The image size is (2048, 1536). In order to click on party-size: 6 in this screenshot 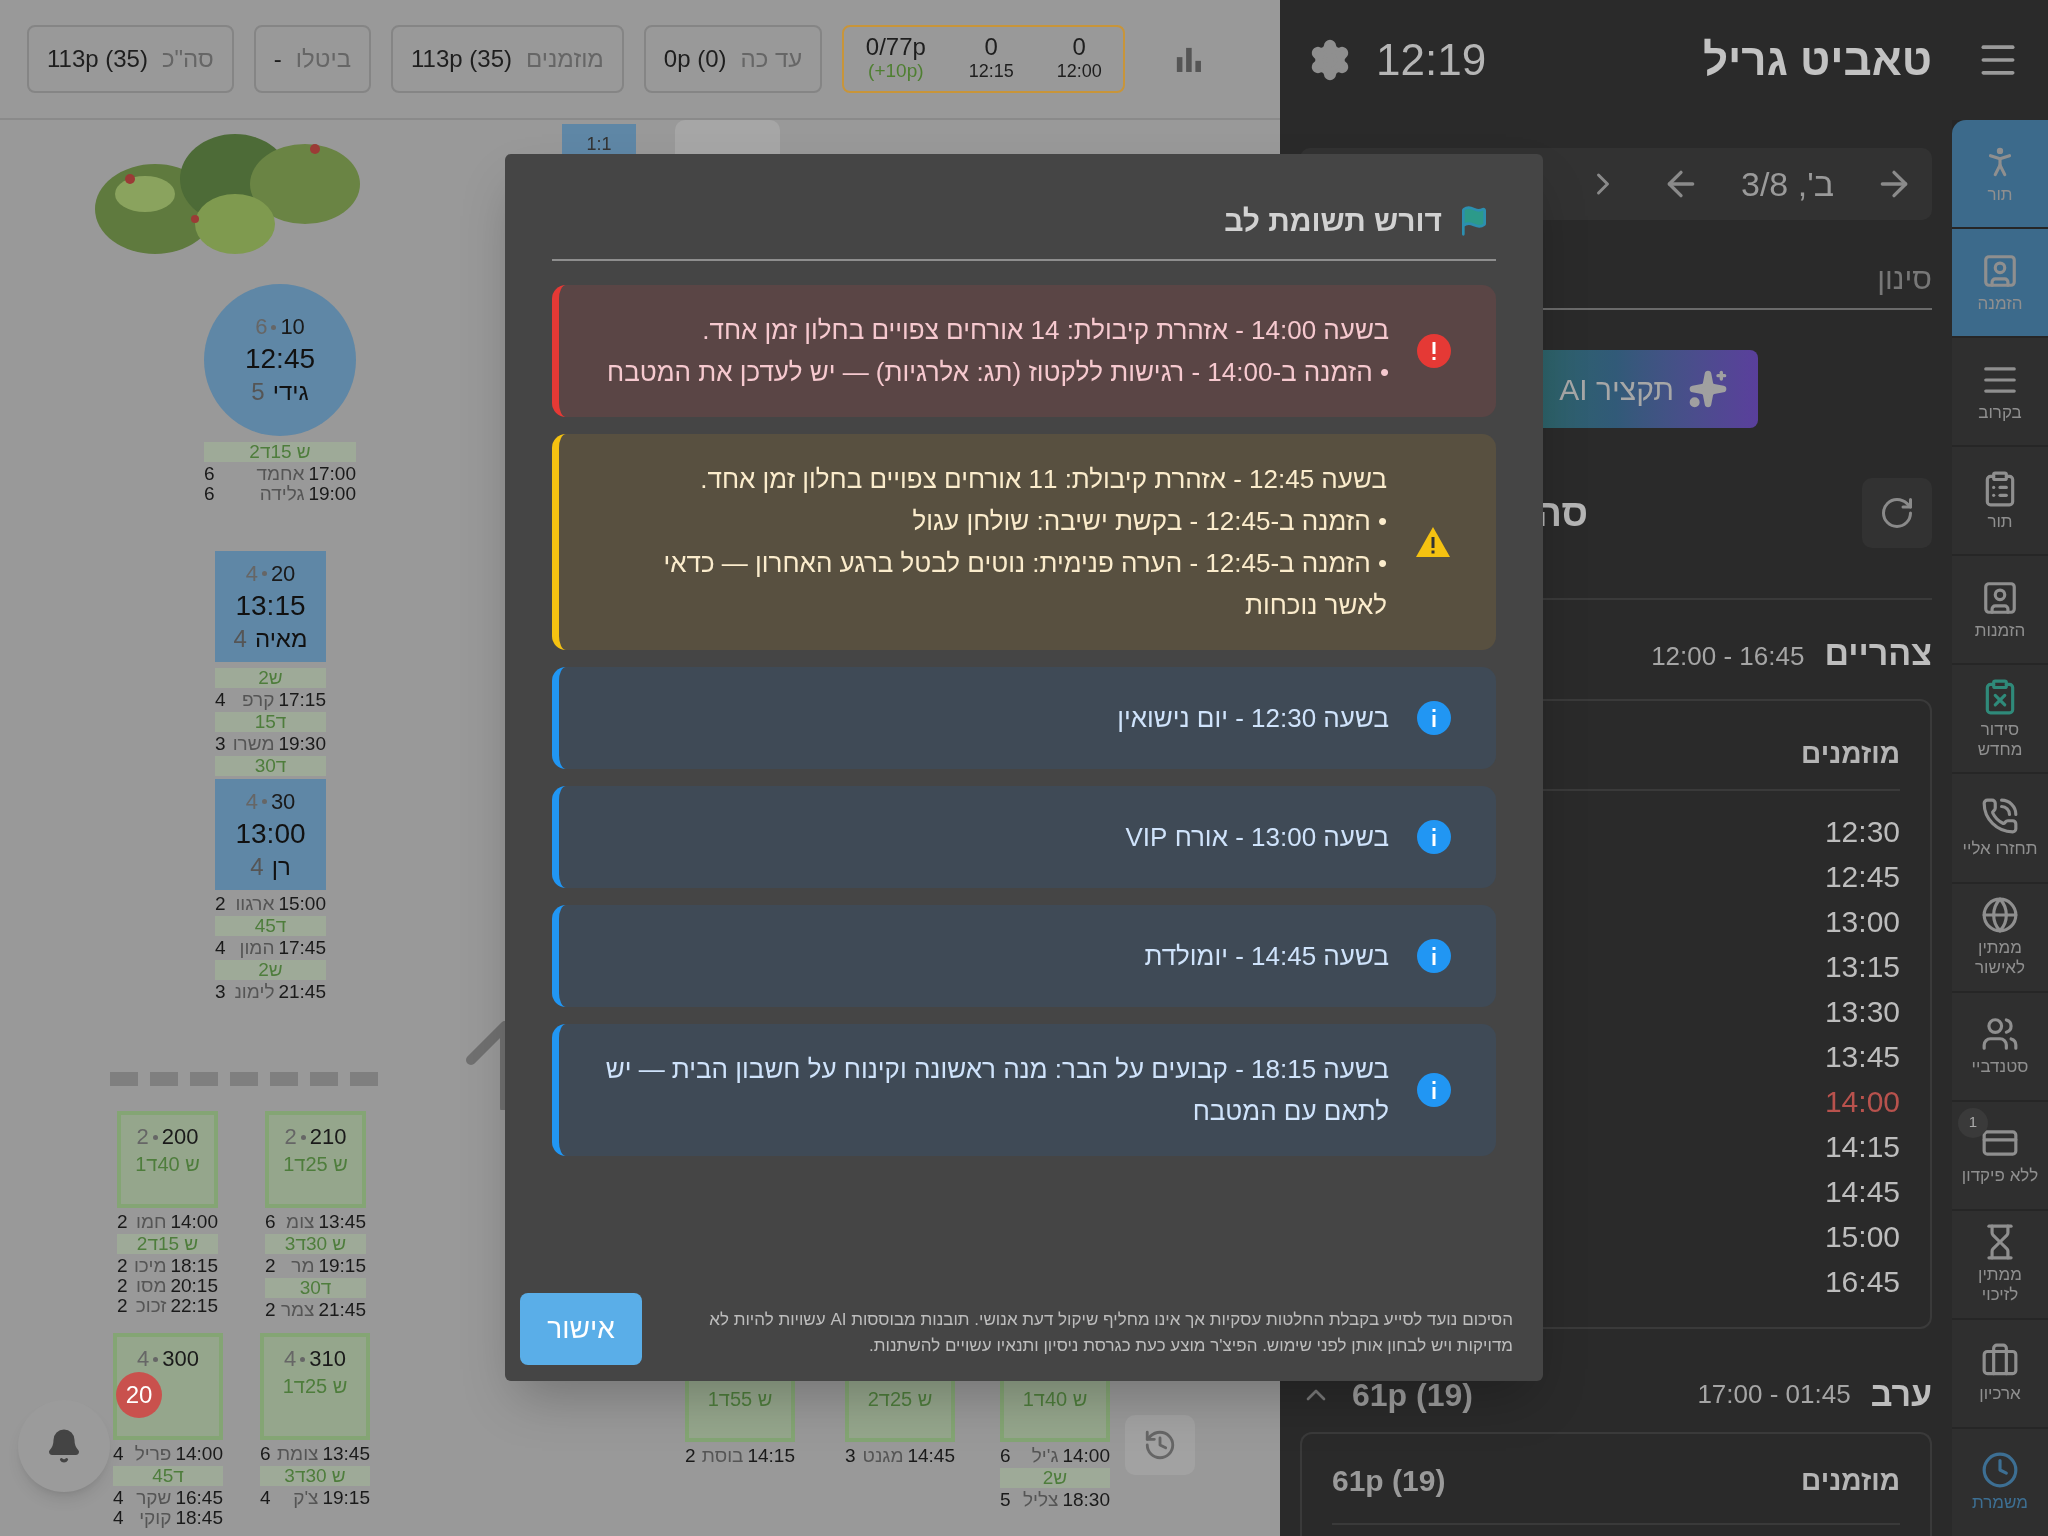, I will do `click(209, 494)`.